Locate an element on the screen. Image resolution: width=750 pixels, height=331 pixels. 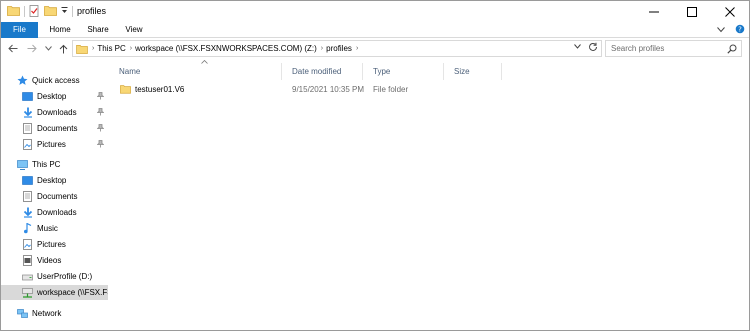
maximize-button is located at coordinates (692, 11).